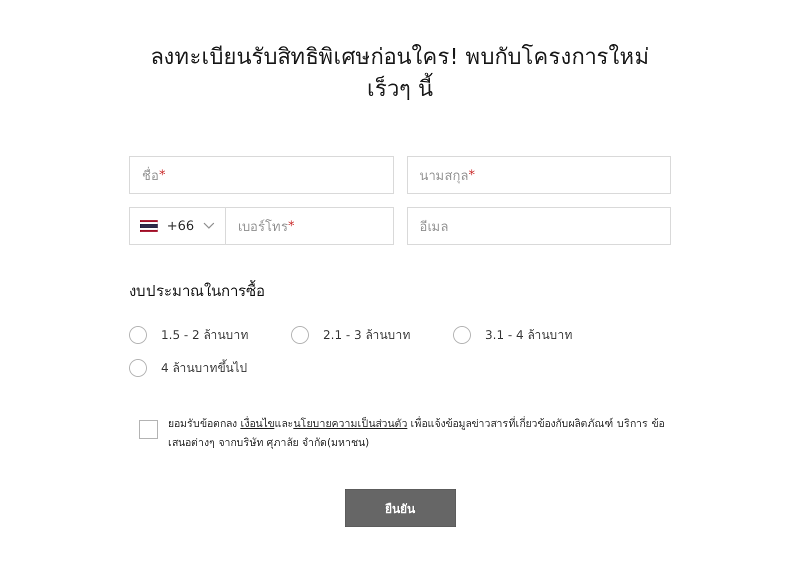 The height and width of the screenshot is (563, 800). I want to click on checkbox, so click(148, 429).